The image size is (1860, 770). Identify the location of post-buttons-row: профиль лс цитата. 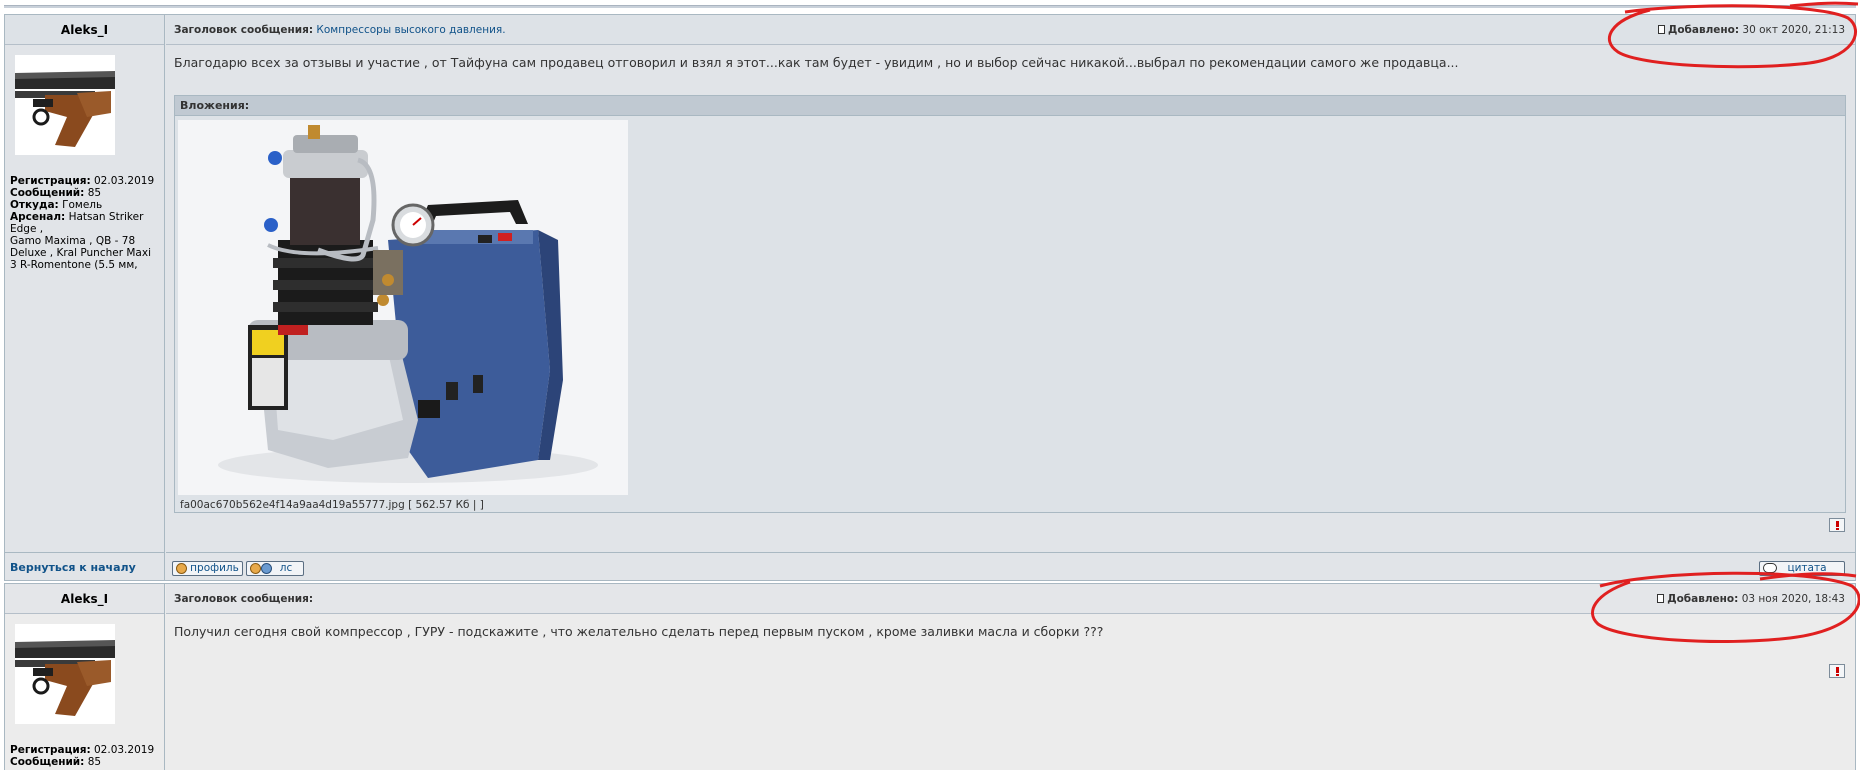
(1010, 566).